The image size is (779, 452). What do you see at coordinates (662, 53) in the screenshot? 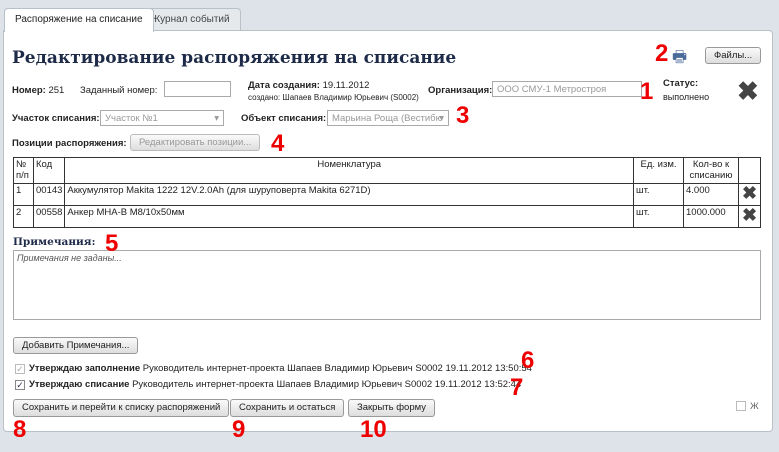
I see `annotation-2: 2` at bounding box center [662, 53].